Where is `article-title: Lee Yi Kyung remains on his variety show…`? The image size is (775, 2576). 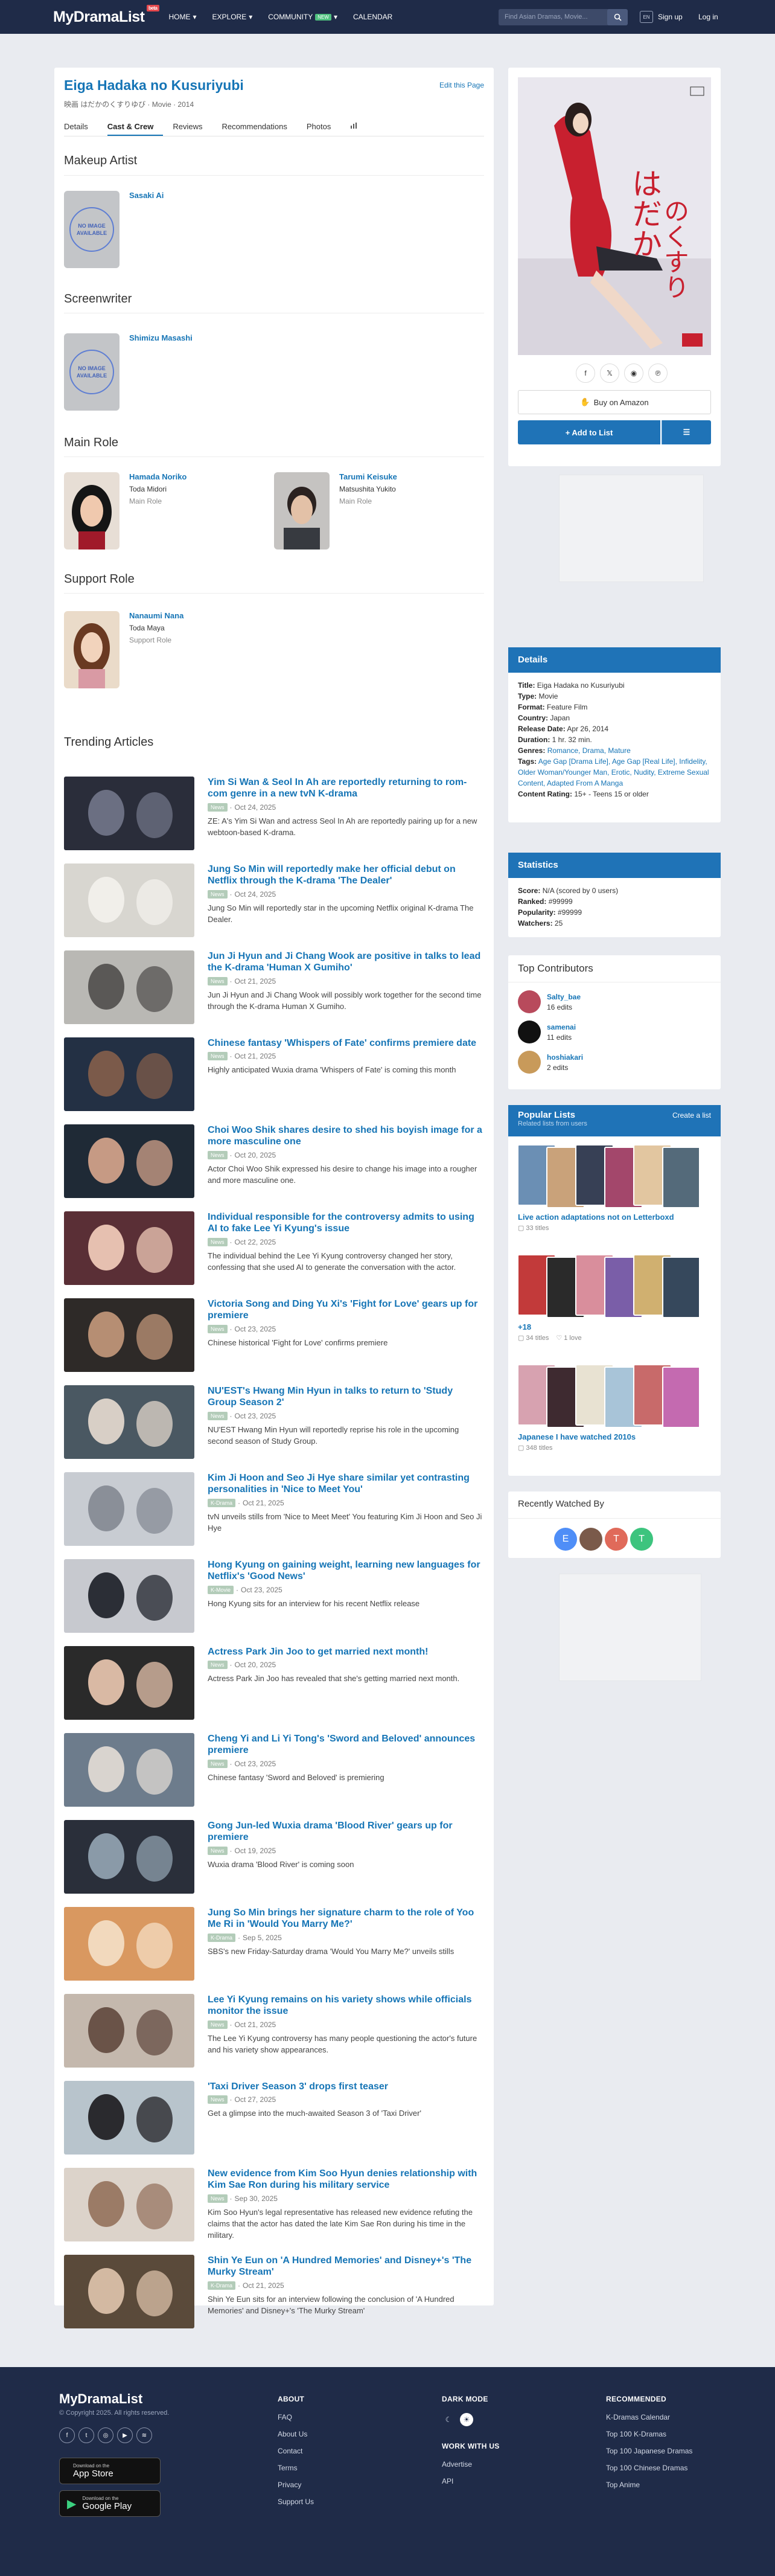
article-title: Lee Yi Kyung remains on his variety show… is located at coordinates (345, 2005).